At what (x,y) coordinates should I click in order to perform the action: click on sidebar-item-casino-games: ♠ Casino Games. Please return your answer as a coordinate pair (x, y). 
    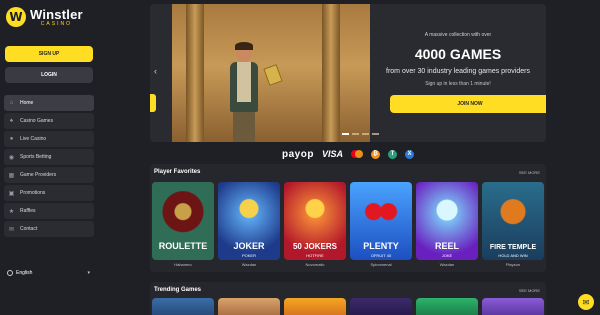
    Looking at the image, I should click on (49, 121).